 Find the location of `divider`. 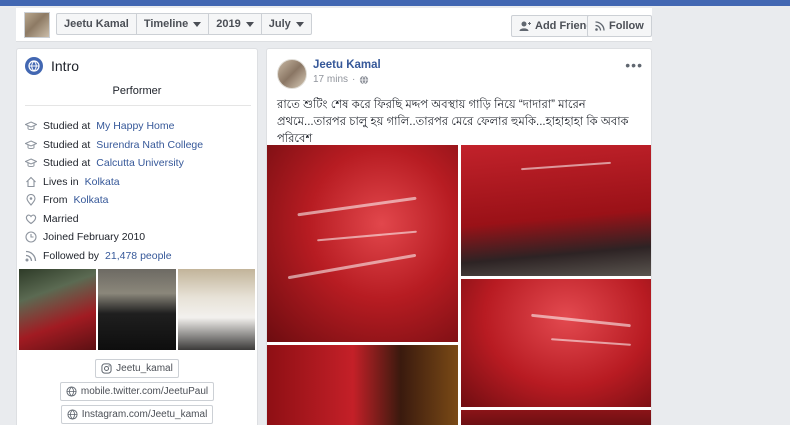

divider is located at coordinates (138, 105).